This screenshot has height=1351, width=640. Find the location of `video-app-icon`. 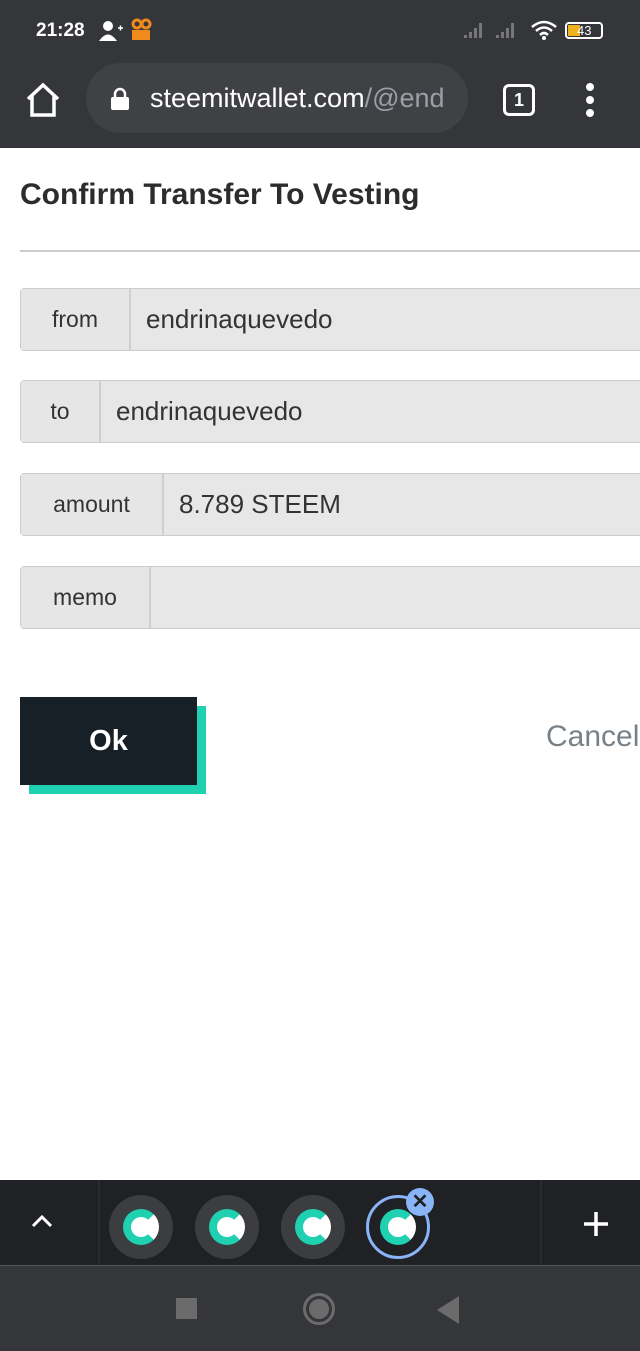

video-app-icon is located at coordinates (141, 29).